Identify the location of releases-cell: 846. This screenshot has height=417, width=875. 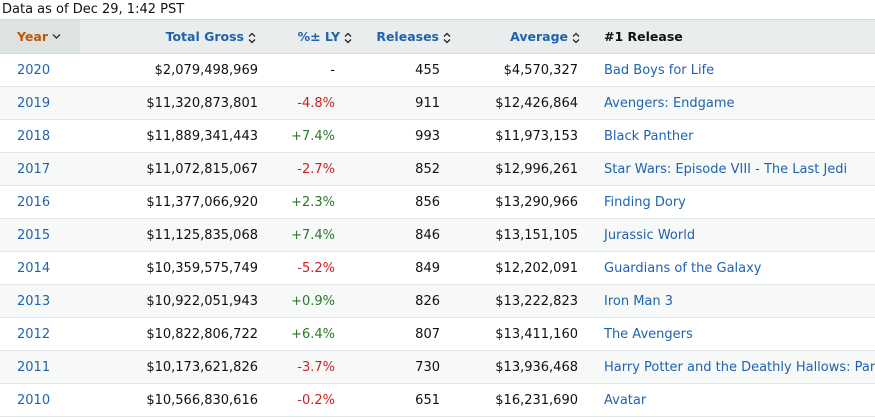
(432, 235).